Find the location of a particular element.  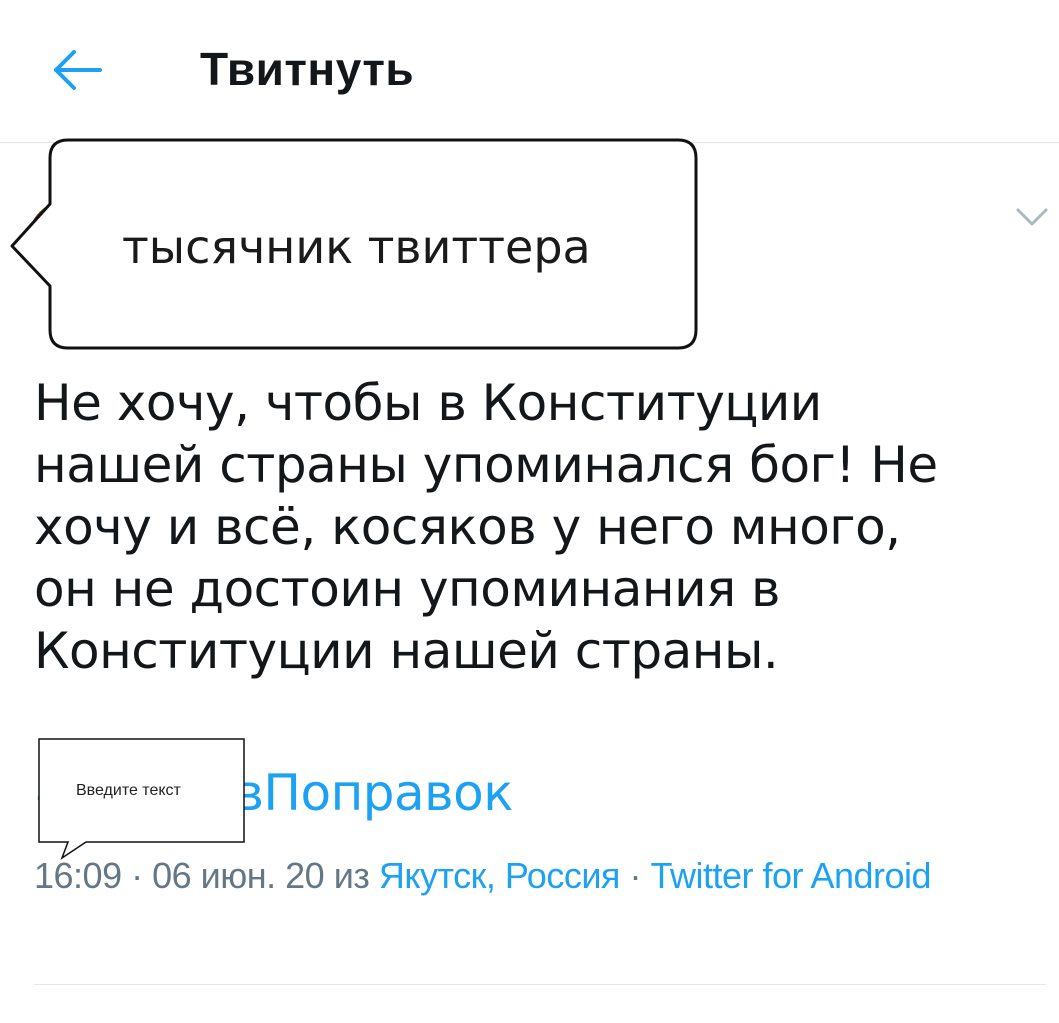

from-word: из is located at coordinates (351, 875).